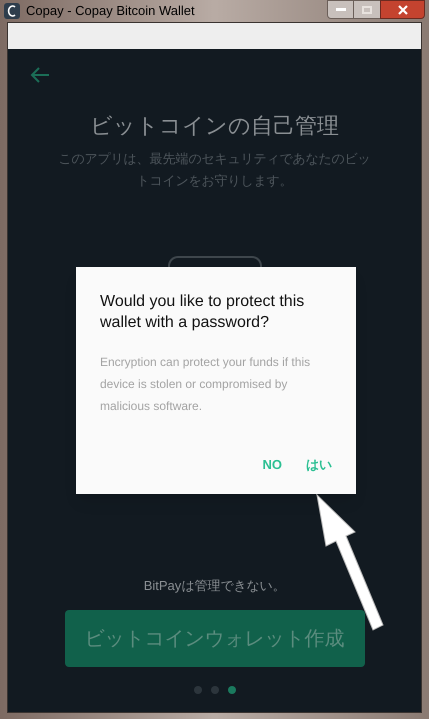 The height and width of the screenshot is (719, 429). Describe the element at coordinates (12, 11) in the screenshot. I see `app-icon` at that location.